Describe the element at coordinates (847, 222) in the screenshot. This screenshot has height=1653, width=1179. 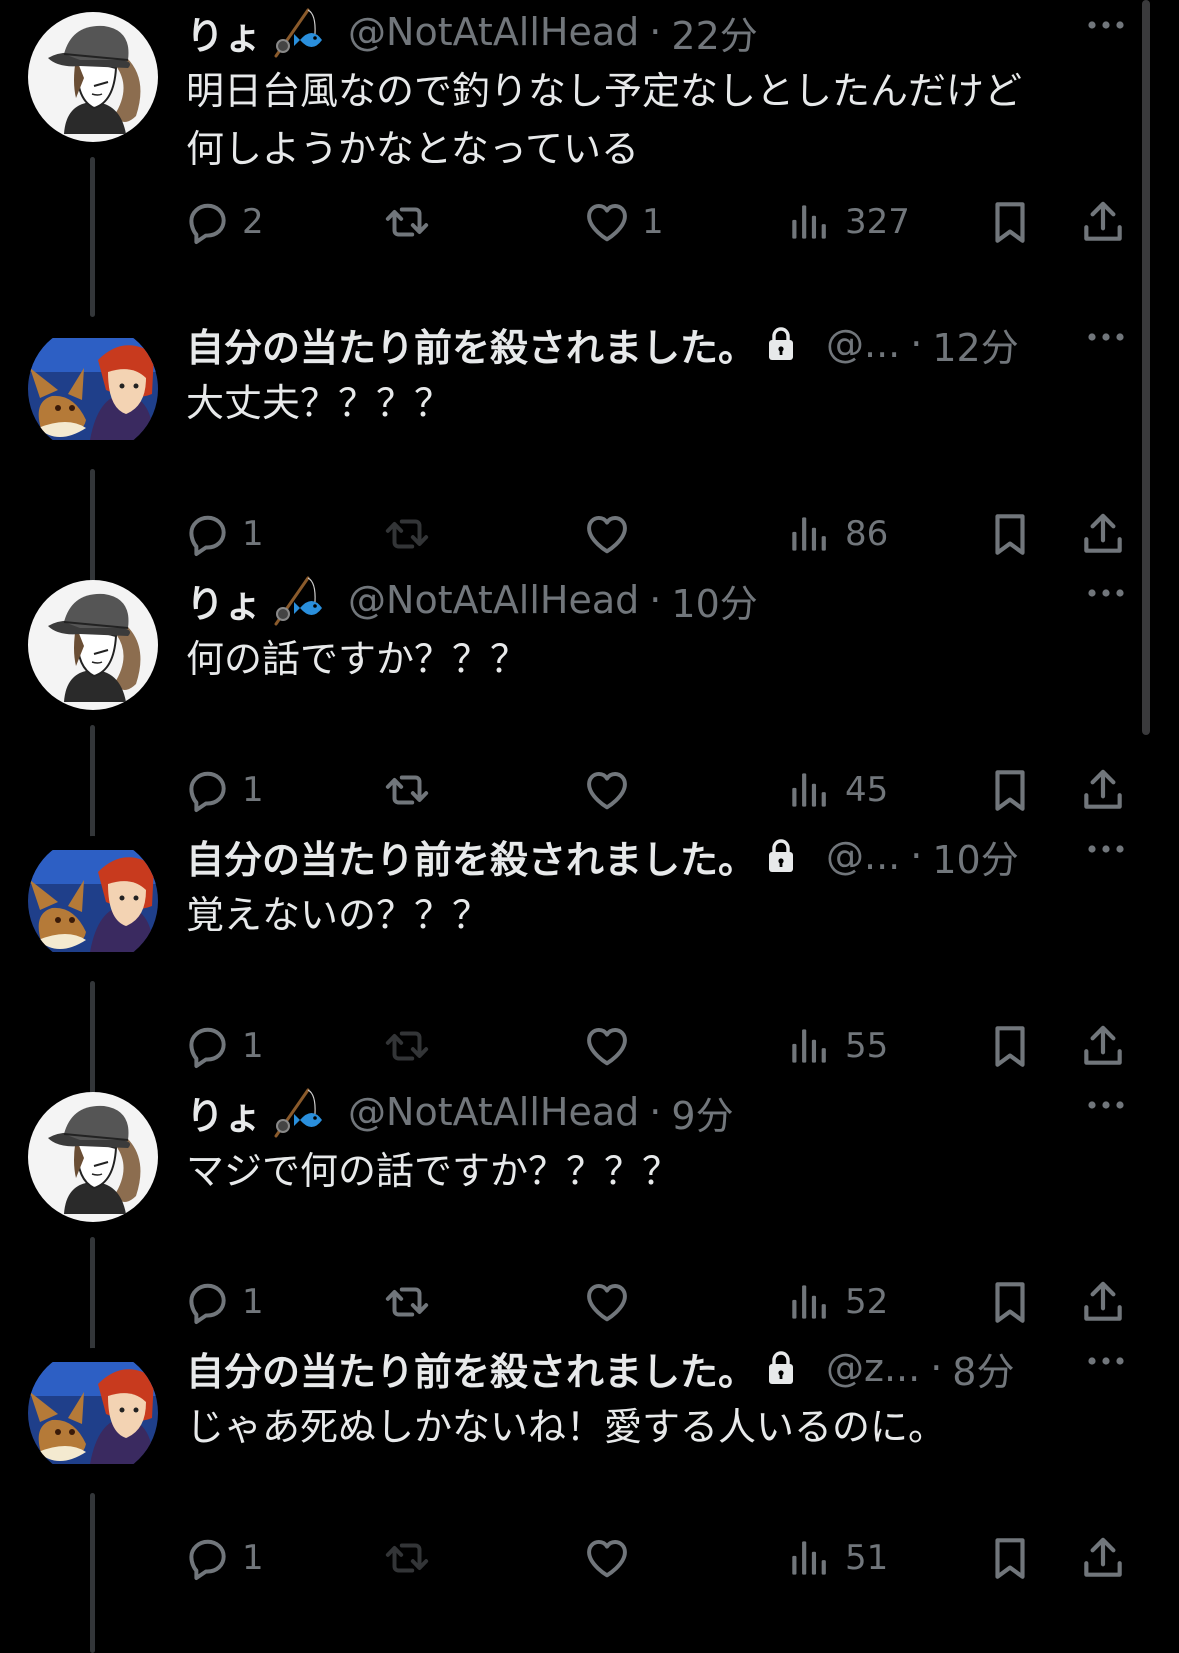
I see `views-button: 327` at that location.